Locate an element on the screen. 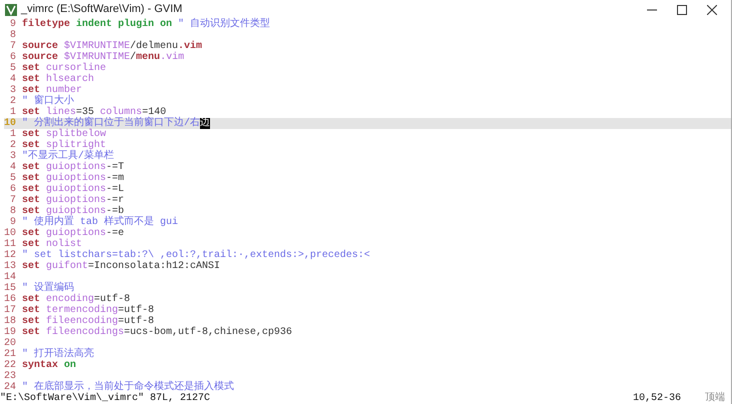  code-token: " 分割出来的窗口位于当前窗口下边/右 is located at coordinates (111, 123).